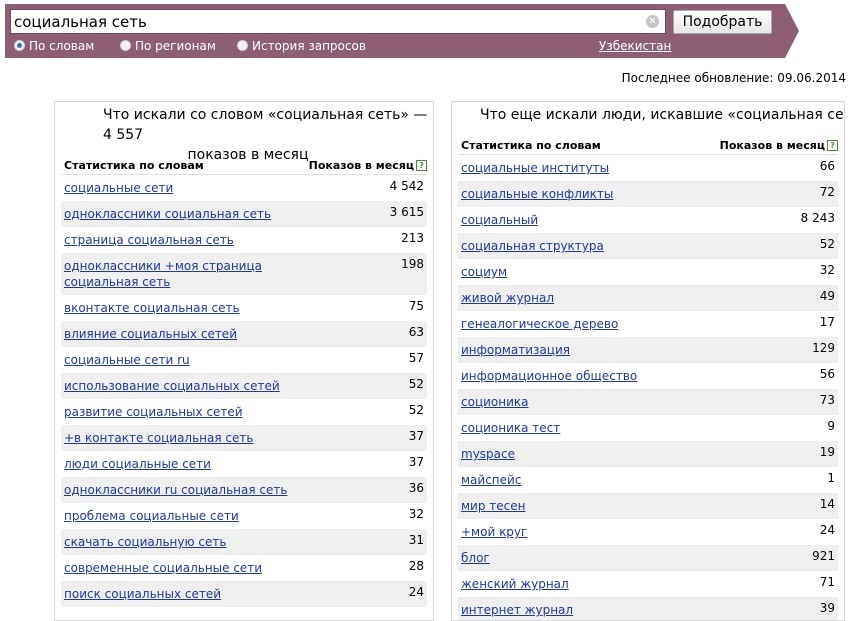  What do you see at coordinates (507, 298) in the screenshot?
I see `keyword-link: живой журнал` at bounding box center [507, 298].